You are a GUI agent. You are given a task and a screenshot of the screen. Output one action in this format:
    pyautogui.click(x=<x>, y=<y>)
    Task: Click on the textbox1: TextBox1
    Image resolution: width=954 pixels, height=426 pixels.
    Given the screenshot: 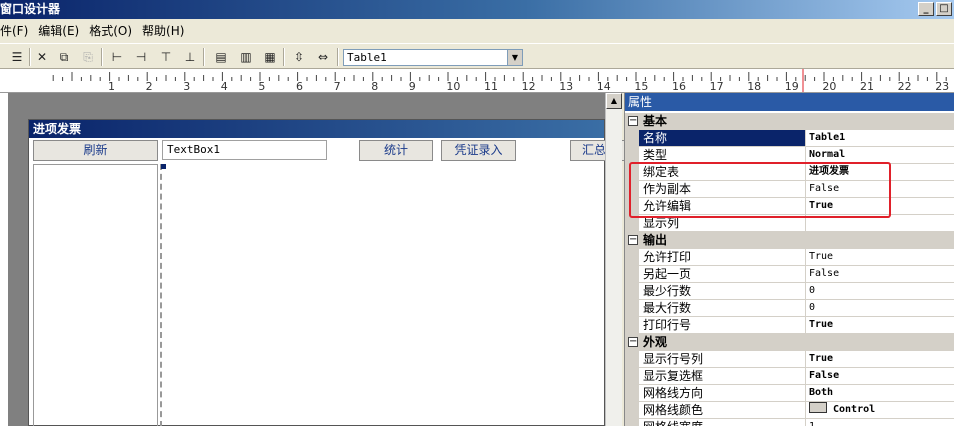 What is the action you would take?
    pyautogui.click(x=244, y=150)
    